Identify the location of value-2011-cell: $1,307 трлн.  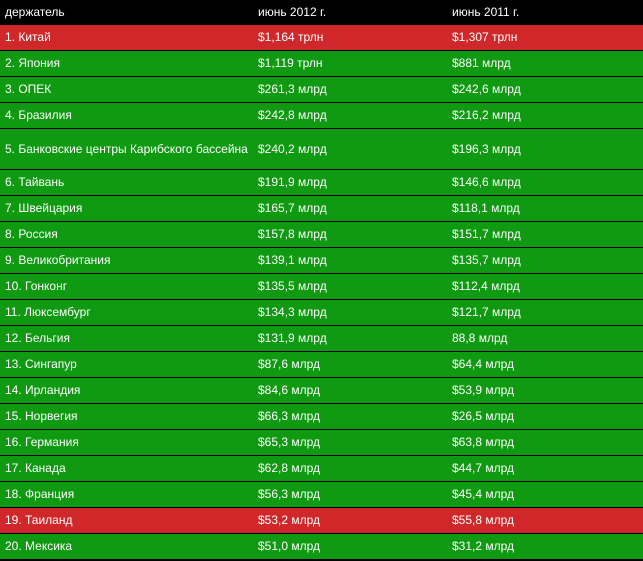
(545, 37).